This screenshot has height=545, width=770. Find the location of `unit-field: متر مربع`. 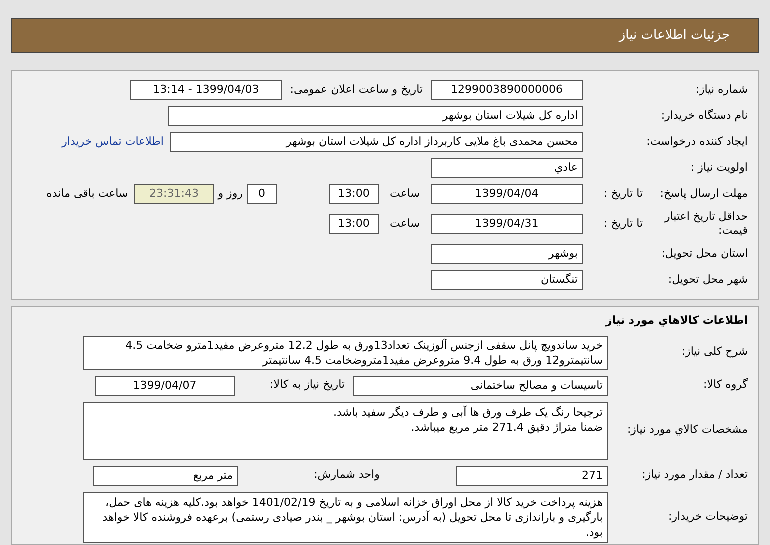

unit-field: متر مربع is located at coordinates (165, 476).